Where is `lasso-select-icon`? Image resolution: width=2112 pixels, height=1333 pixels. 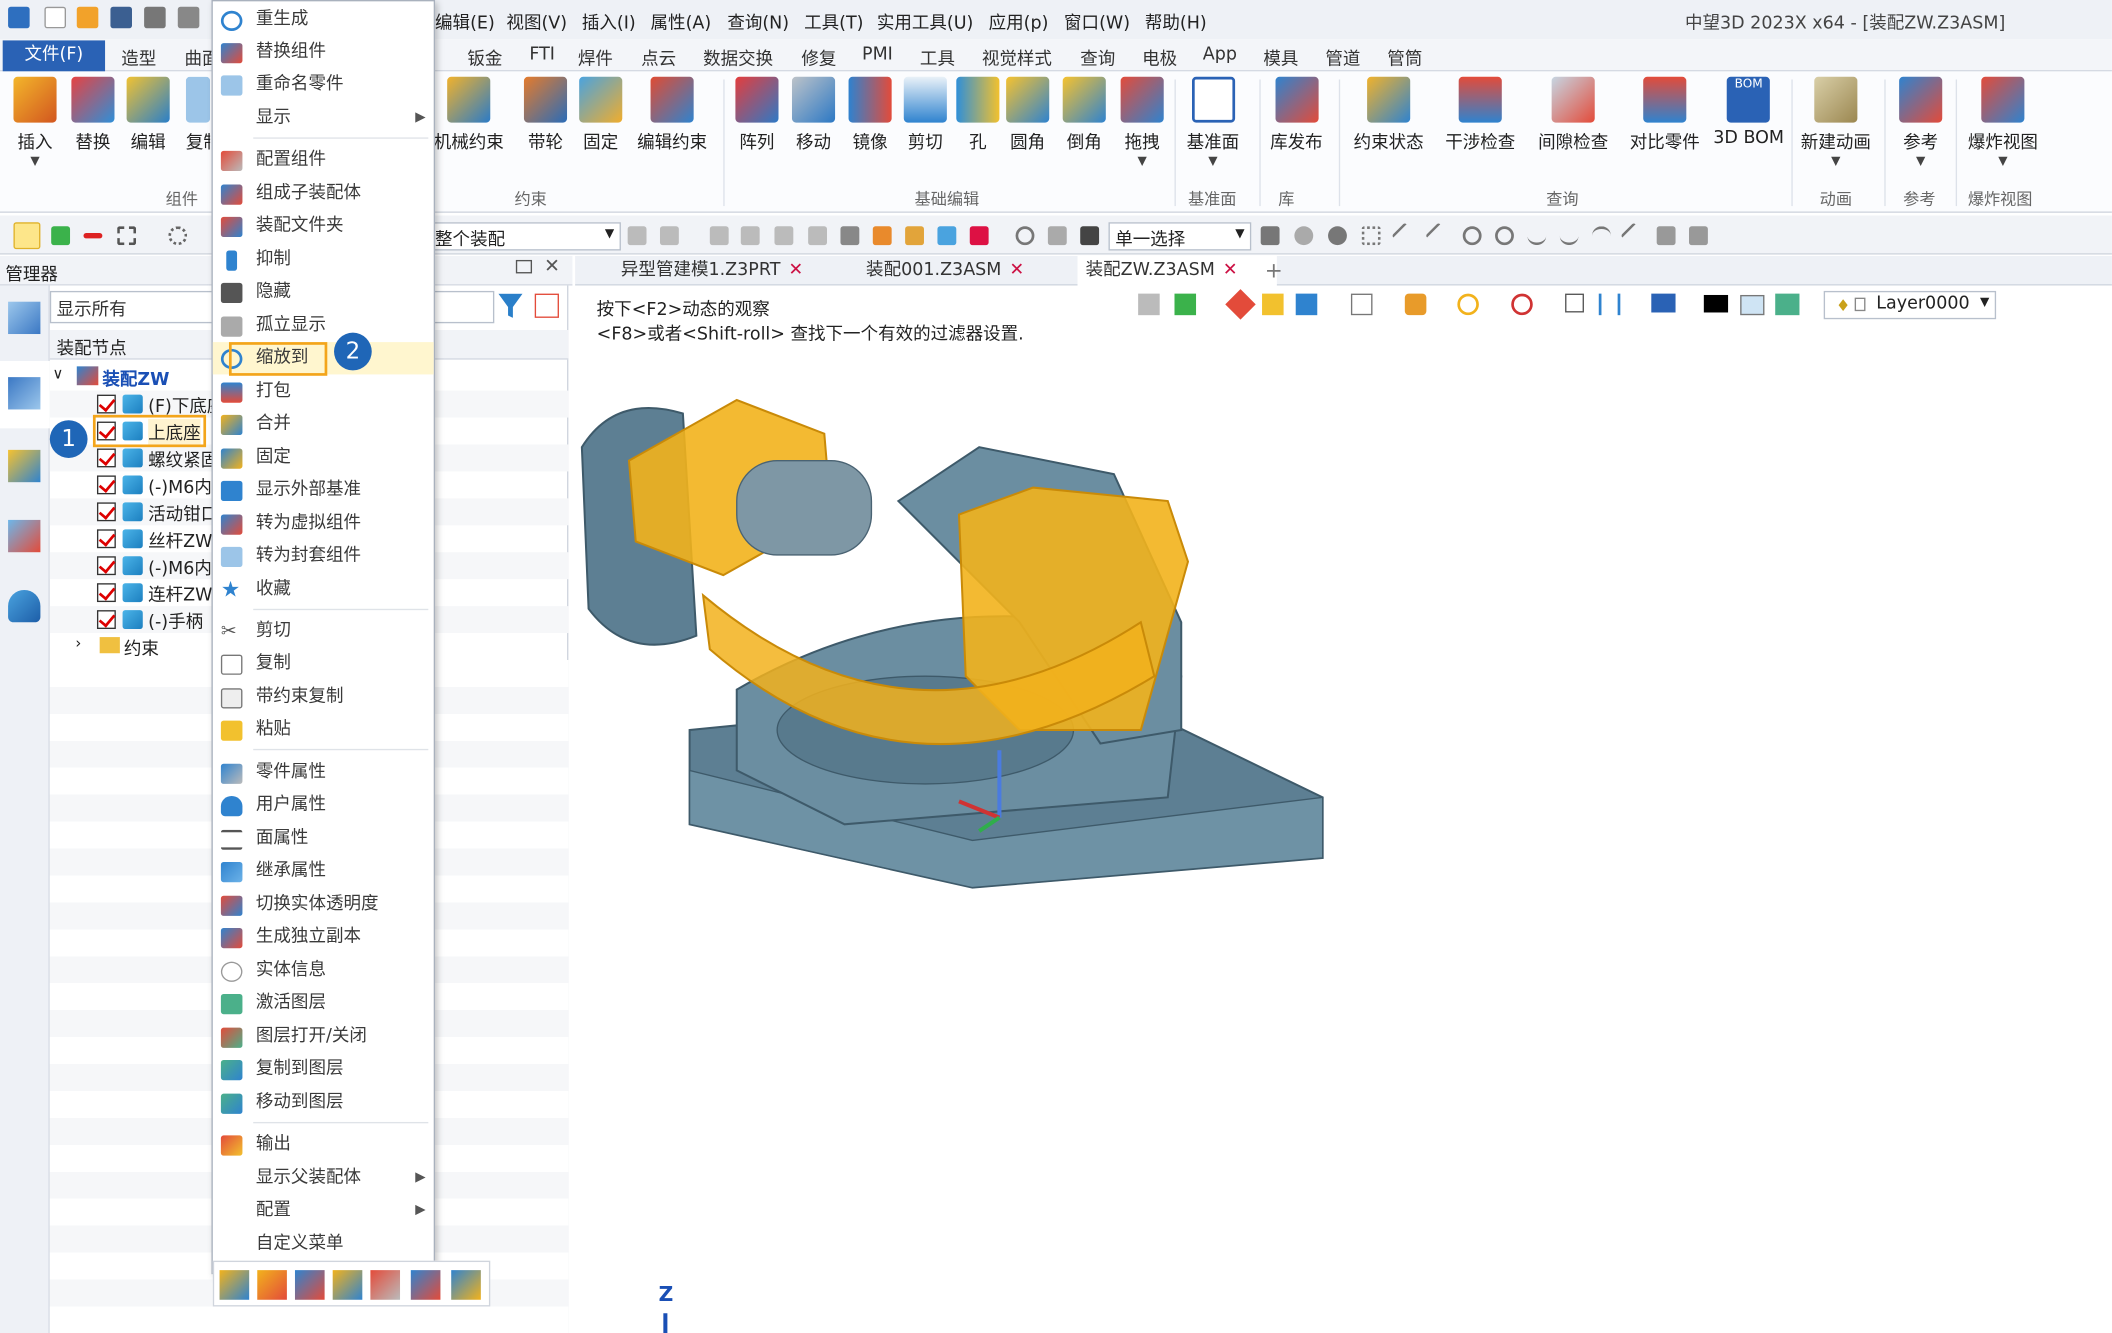
lasso-select-icon is located at coordinates (178, 236).